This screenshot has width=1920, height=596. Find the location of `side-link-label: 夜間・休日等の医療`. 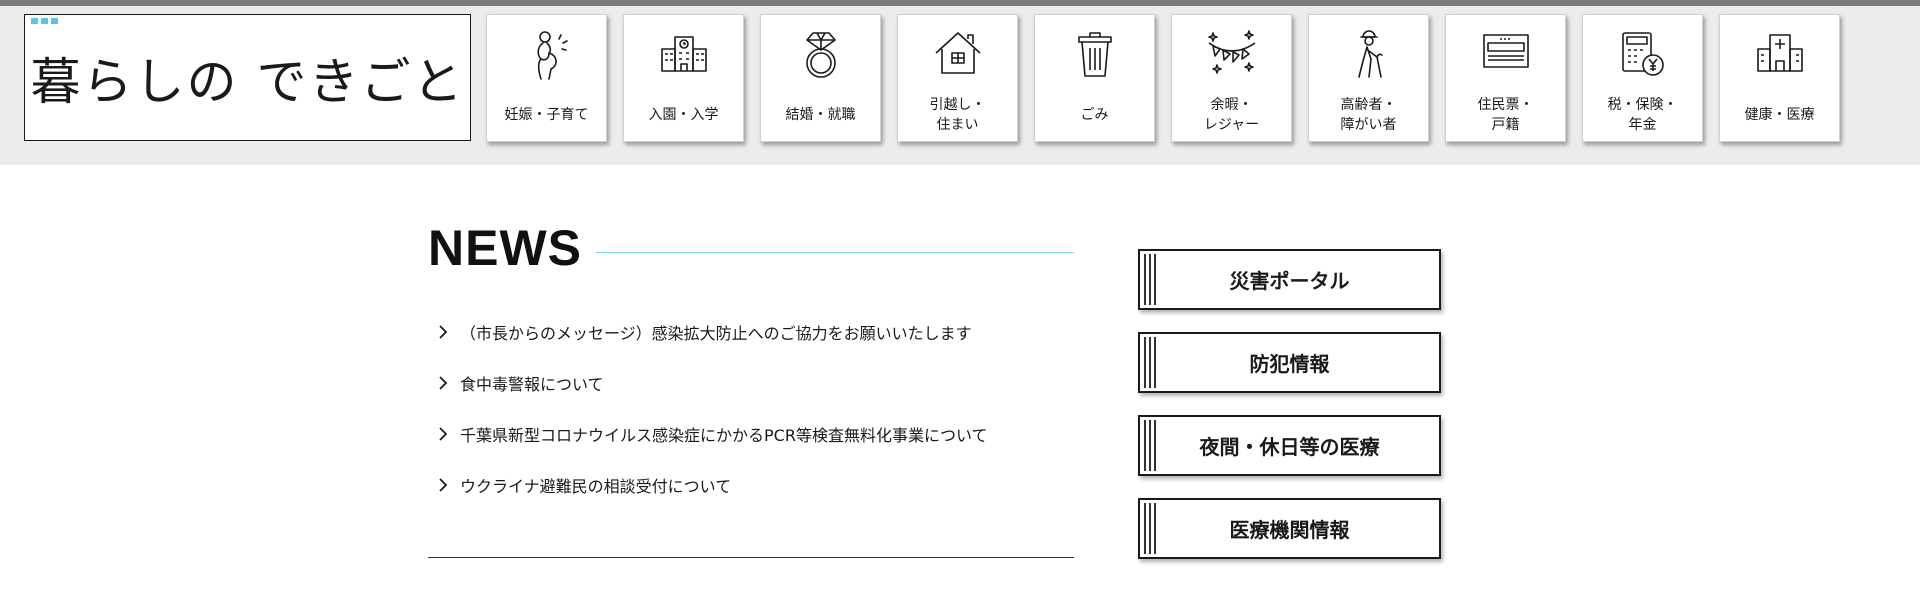

side-link-label: 夜間・休日等の医療 is located at coordinates (1289, 447).